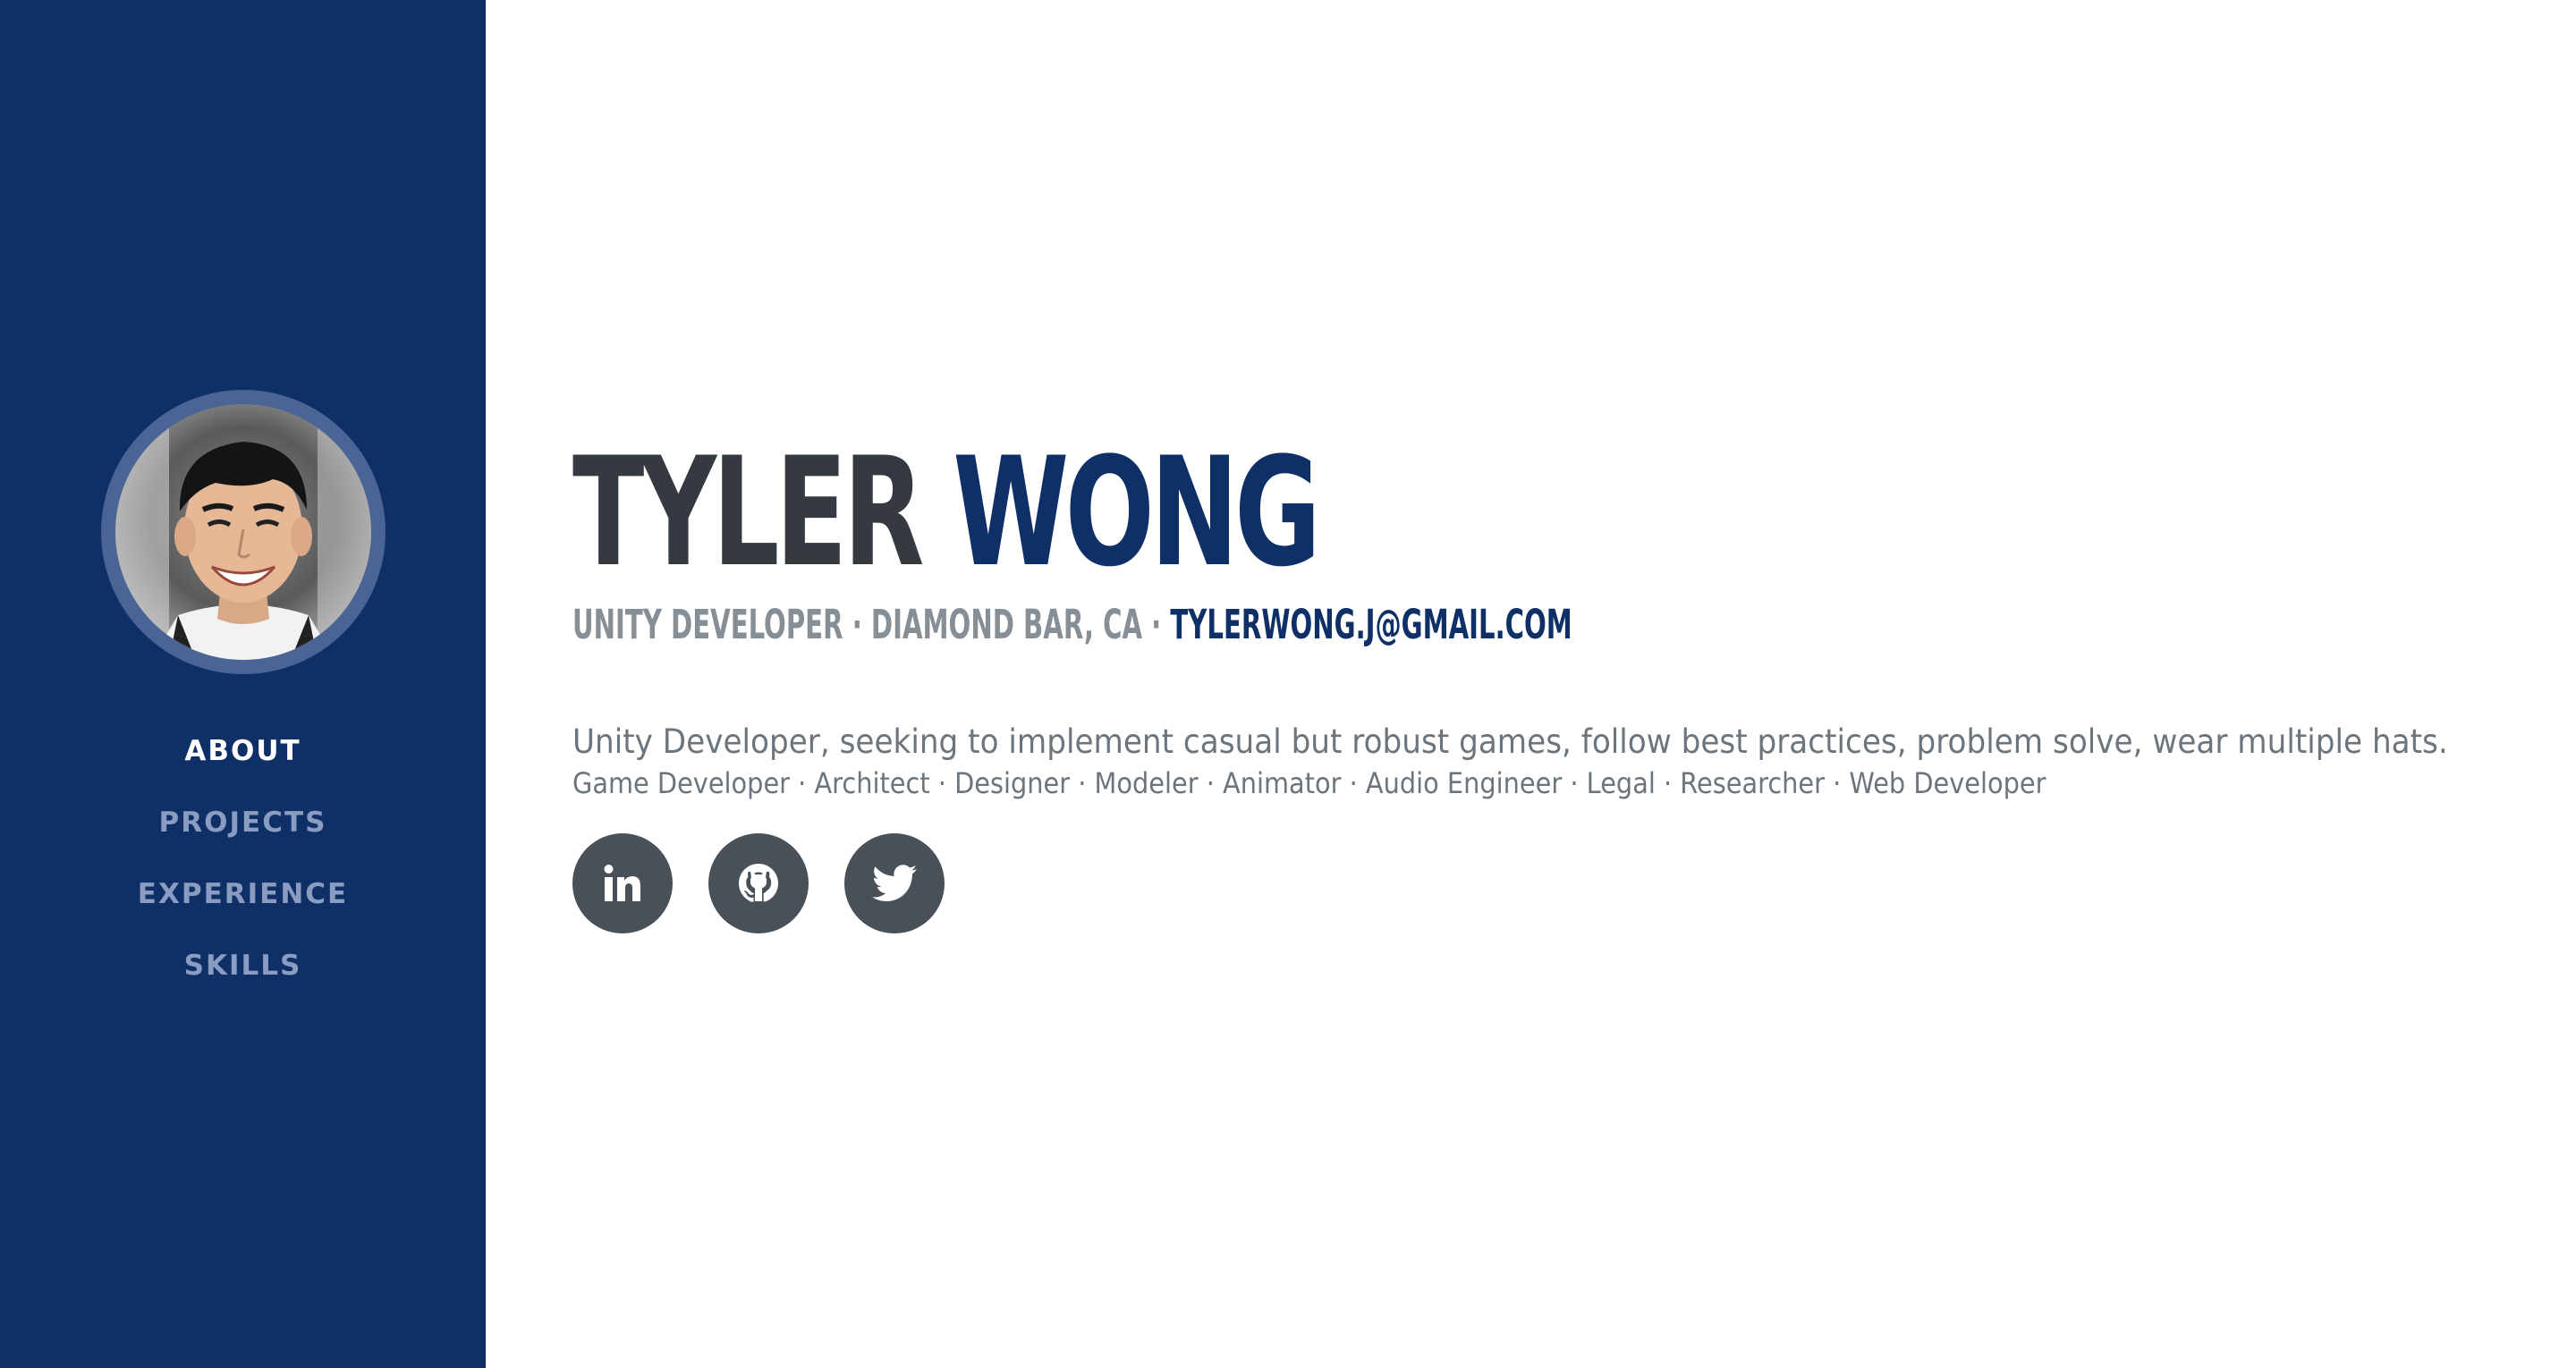  Describe the element at coordinates (946, 513) in the screenshot. I see `page-title: TYLER WONG` at that location.